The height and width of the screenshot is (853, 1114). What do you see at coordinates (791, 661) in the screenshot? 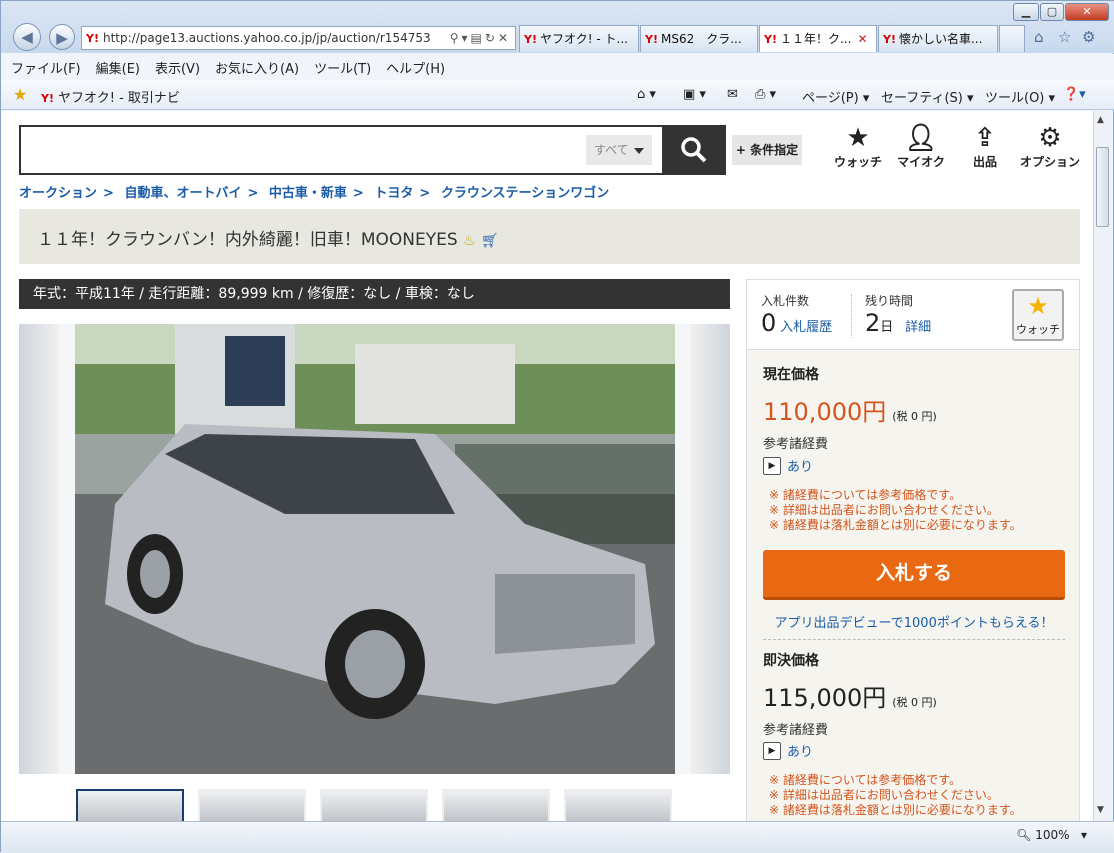
I see `buyout-label: 即決価格` at bounding box center [791, 661].